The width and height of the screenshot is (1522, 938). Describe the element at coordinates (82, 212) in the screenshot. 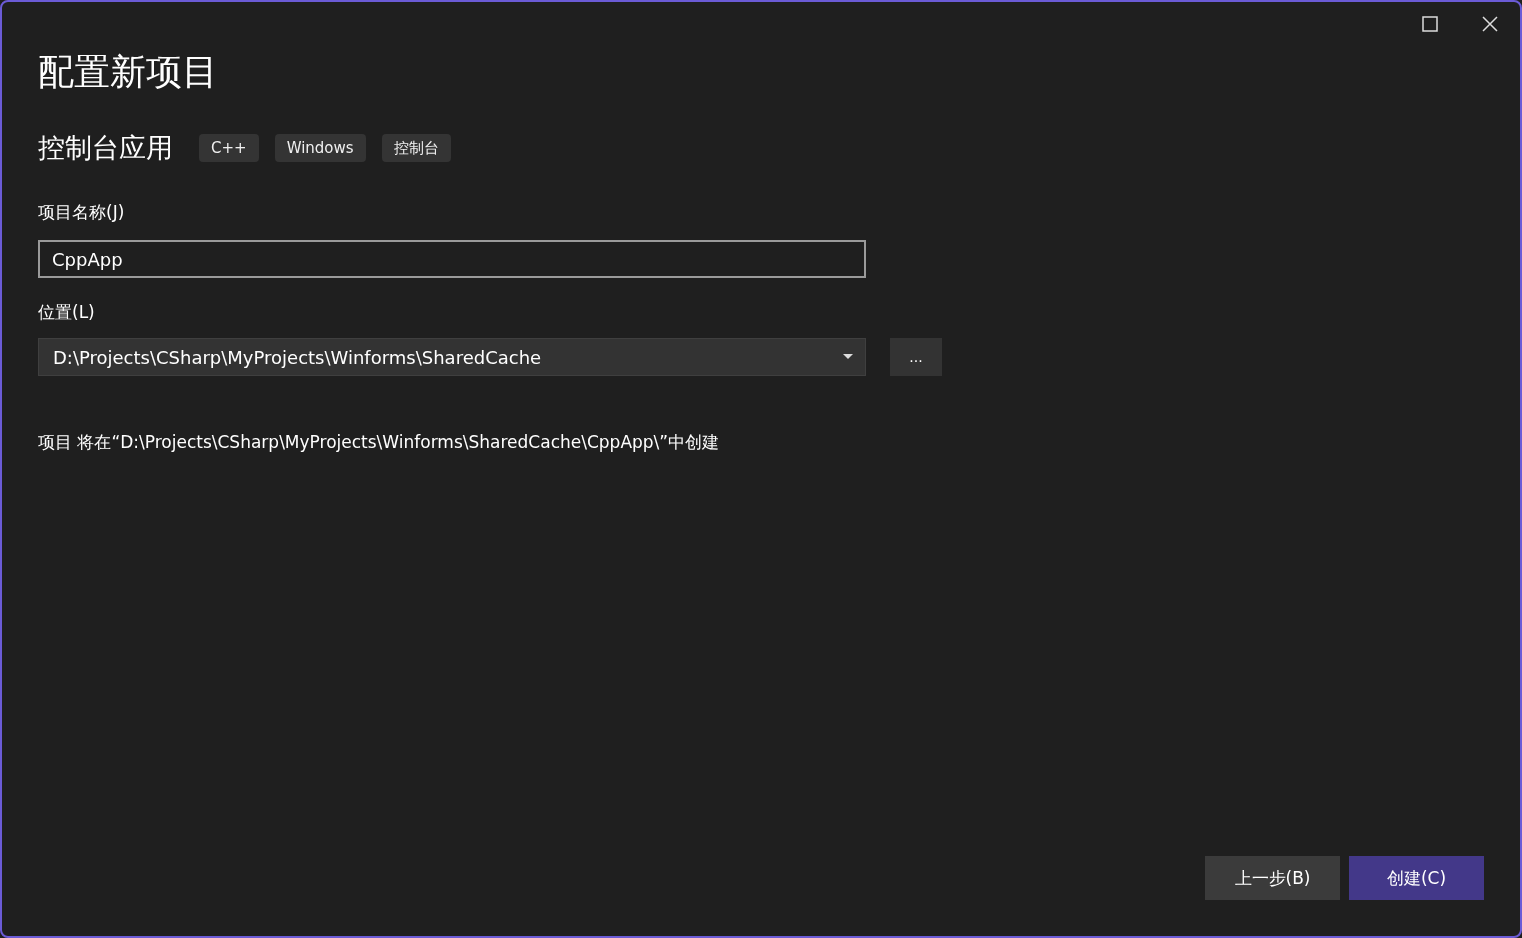

I see `field-label: 项目名称(J)` at that location.